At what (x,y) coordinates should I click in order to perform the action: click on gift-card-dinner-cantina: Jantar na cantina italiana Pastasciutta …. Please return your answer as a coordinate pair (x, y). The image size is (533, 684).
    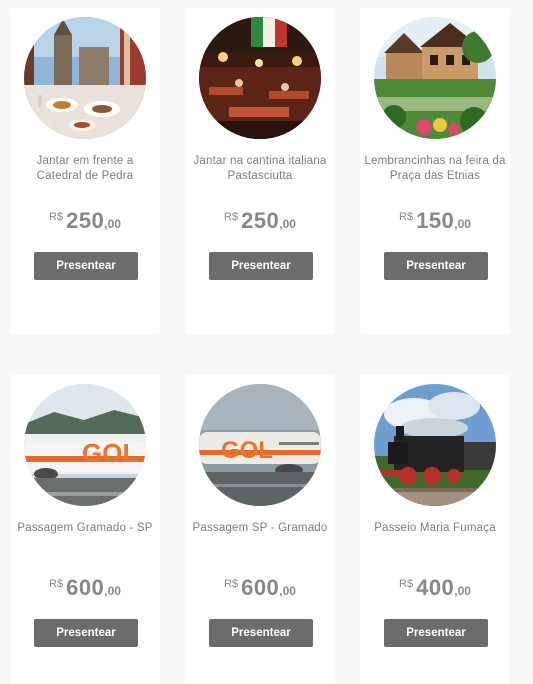
    Looking at the image, I should click on (260, 171).